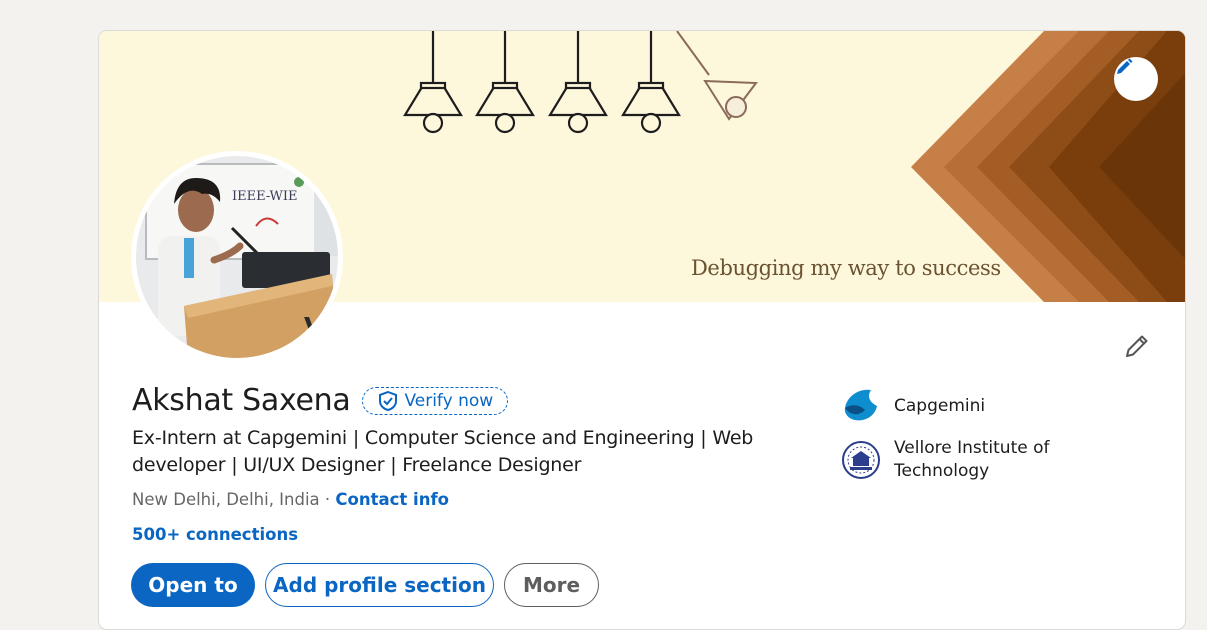  I want to click on add-profile-section-button: Add profile section, so click(379, 585).